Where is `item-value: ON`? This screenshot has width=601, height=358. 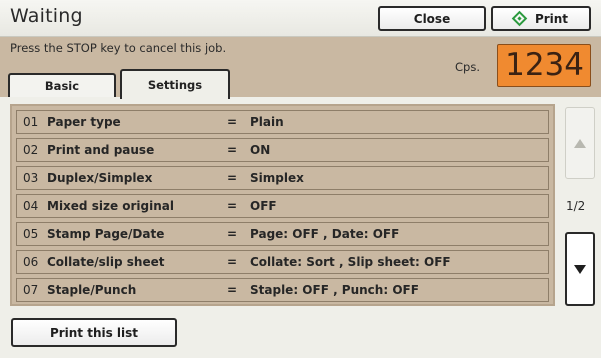 item-value: ON is located at coordinates (260, 150).